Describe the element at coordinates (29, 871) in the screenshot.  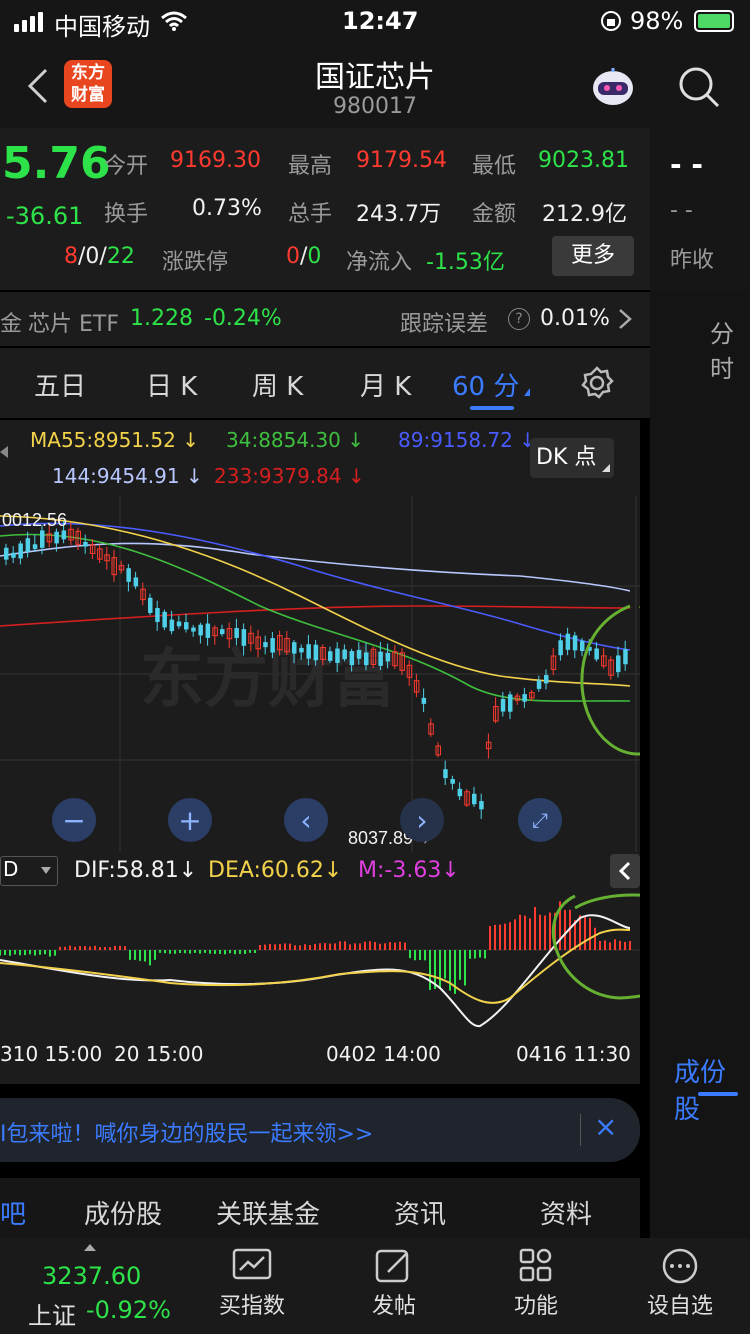
I see `indicator-selector: D` at that location.